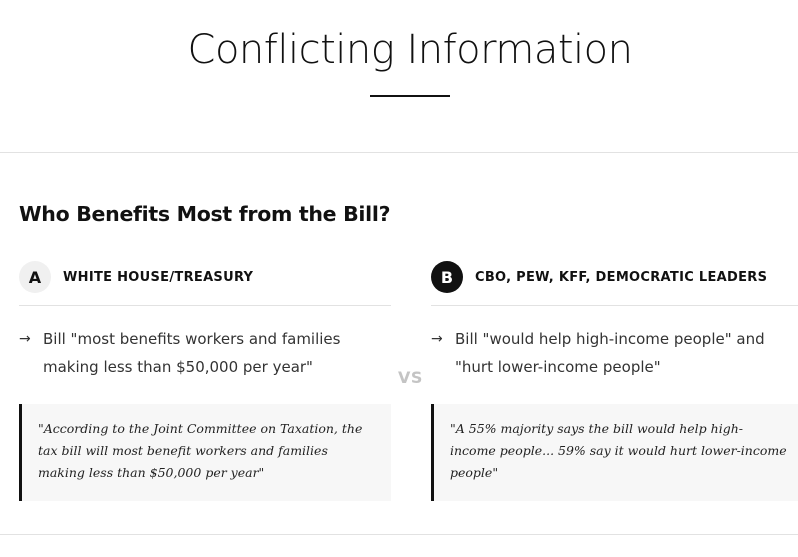 The image size is (798, 557). What do you see at coordinates (205, 305) in the screenshot?
I see `source-a-divider` at bounding box center [205, 305].